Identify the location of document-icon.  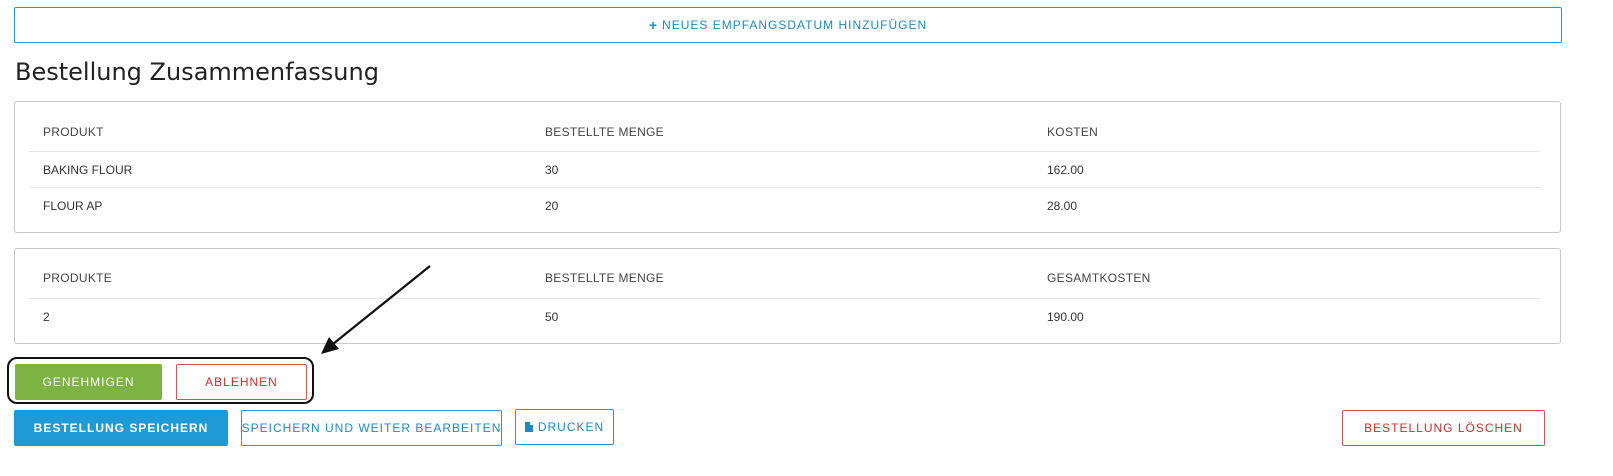
(528, 427).